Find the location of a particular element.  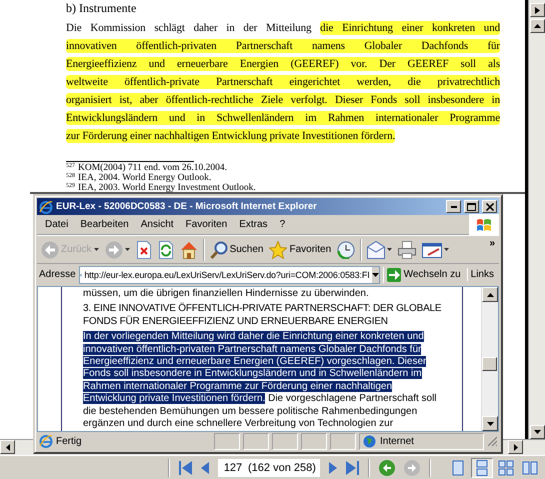

document-x-icon is located at coordinates (144, 249).